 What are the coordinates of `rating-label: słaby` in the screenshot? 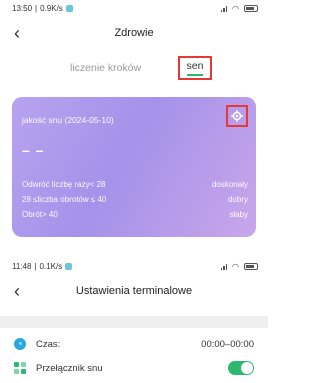 It's located at (238, 214).